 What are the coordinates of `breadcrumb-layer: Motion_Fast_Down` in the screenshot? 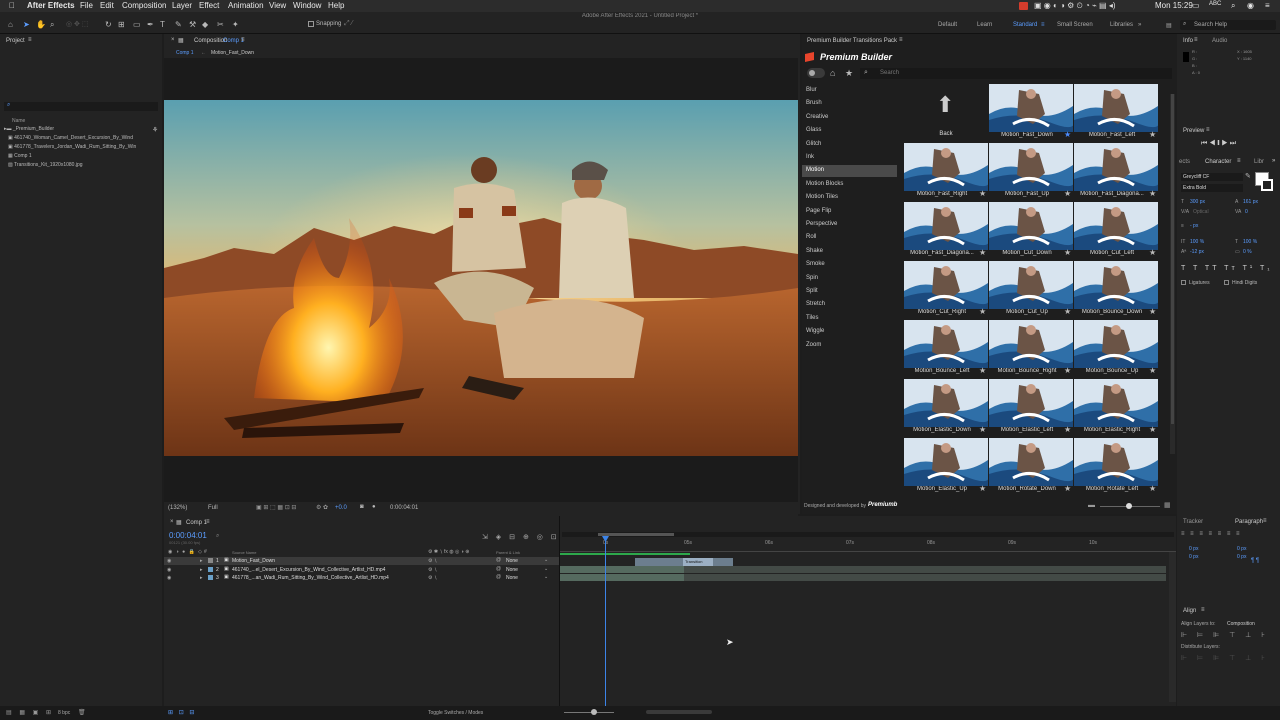 It's located at (232, 53).